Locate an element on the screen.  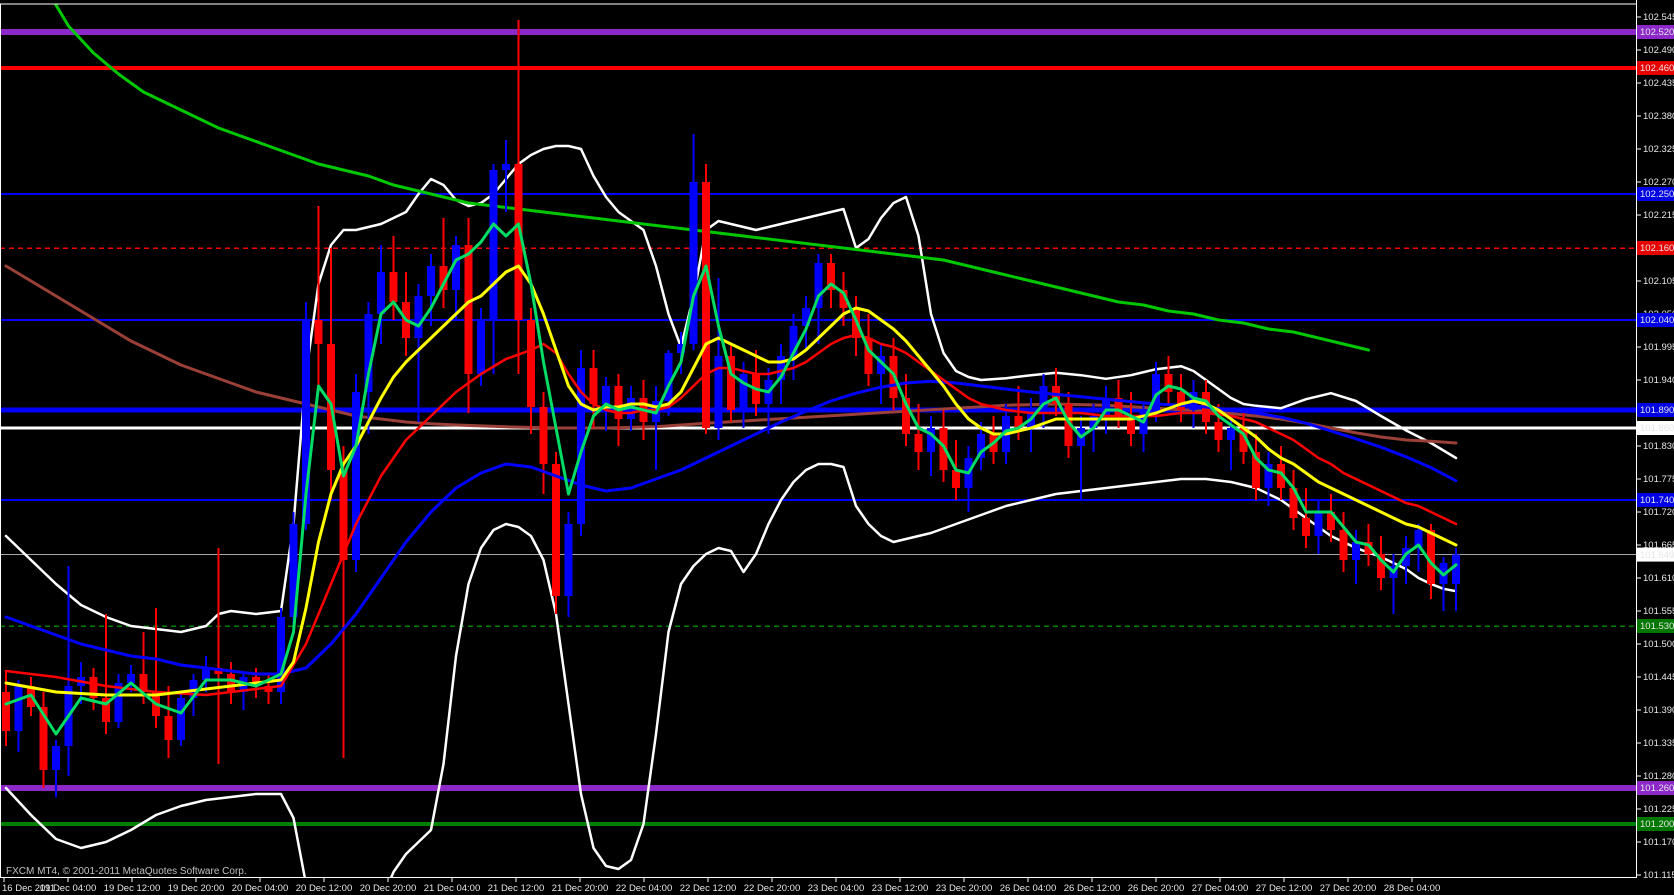
price-axis-label: 102.435 is located at coordinates (1658, 83).